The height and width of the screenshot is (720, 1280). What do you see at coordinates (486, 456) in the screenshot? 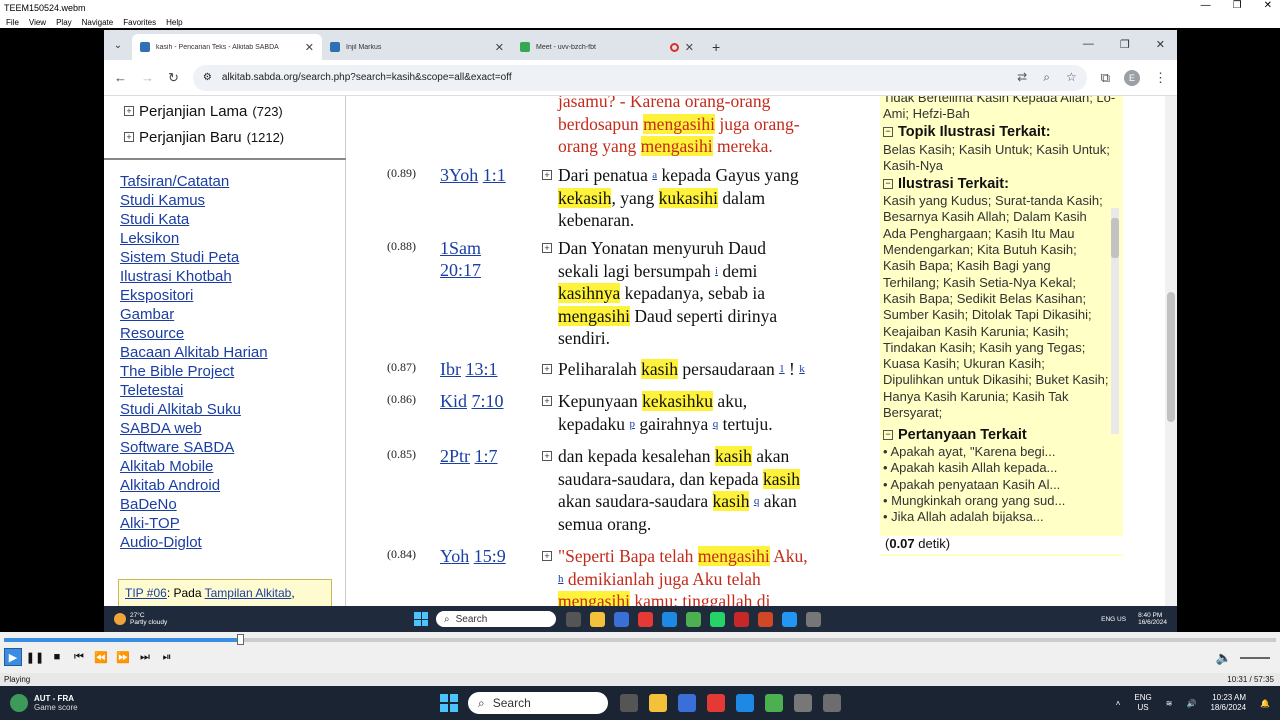
I see `chapter-verse-link: 1:7` at bounding box center [486, 456].